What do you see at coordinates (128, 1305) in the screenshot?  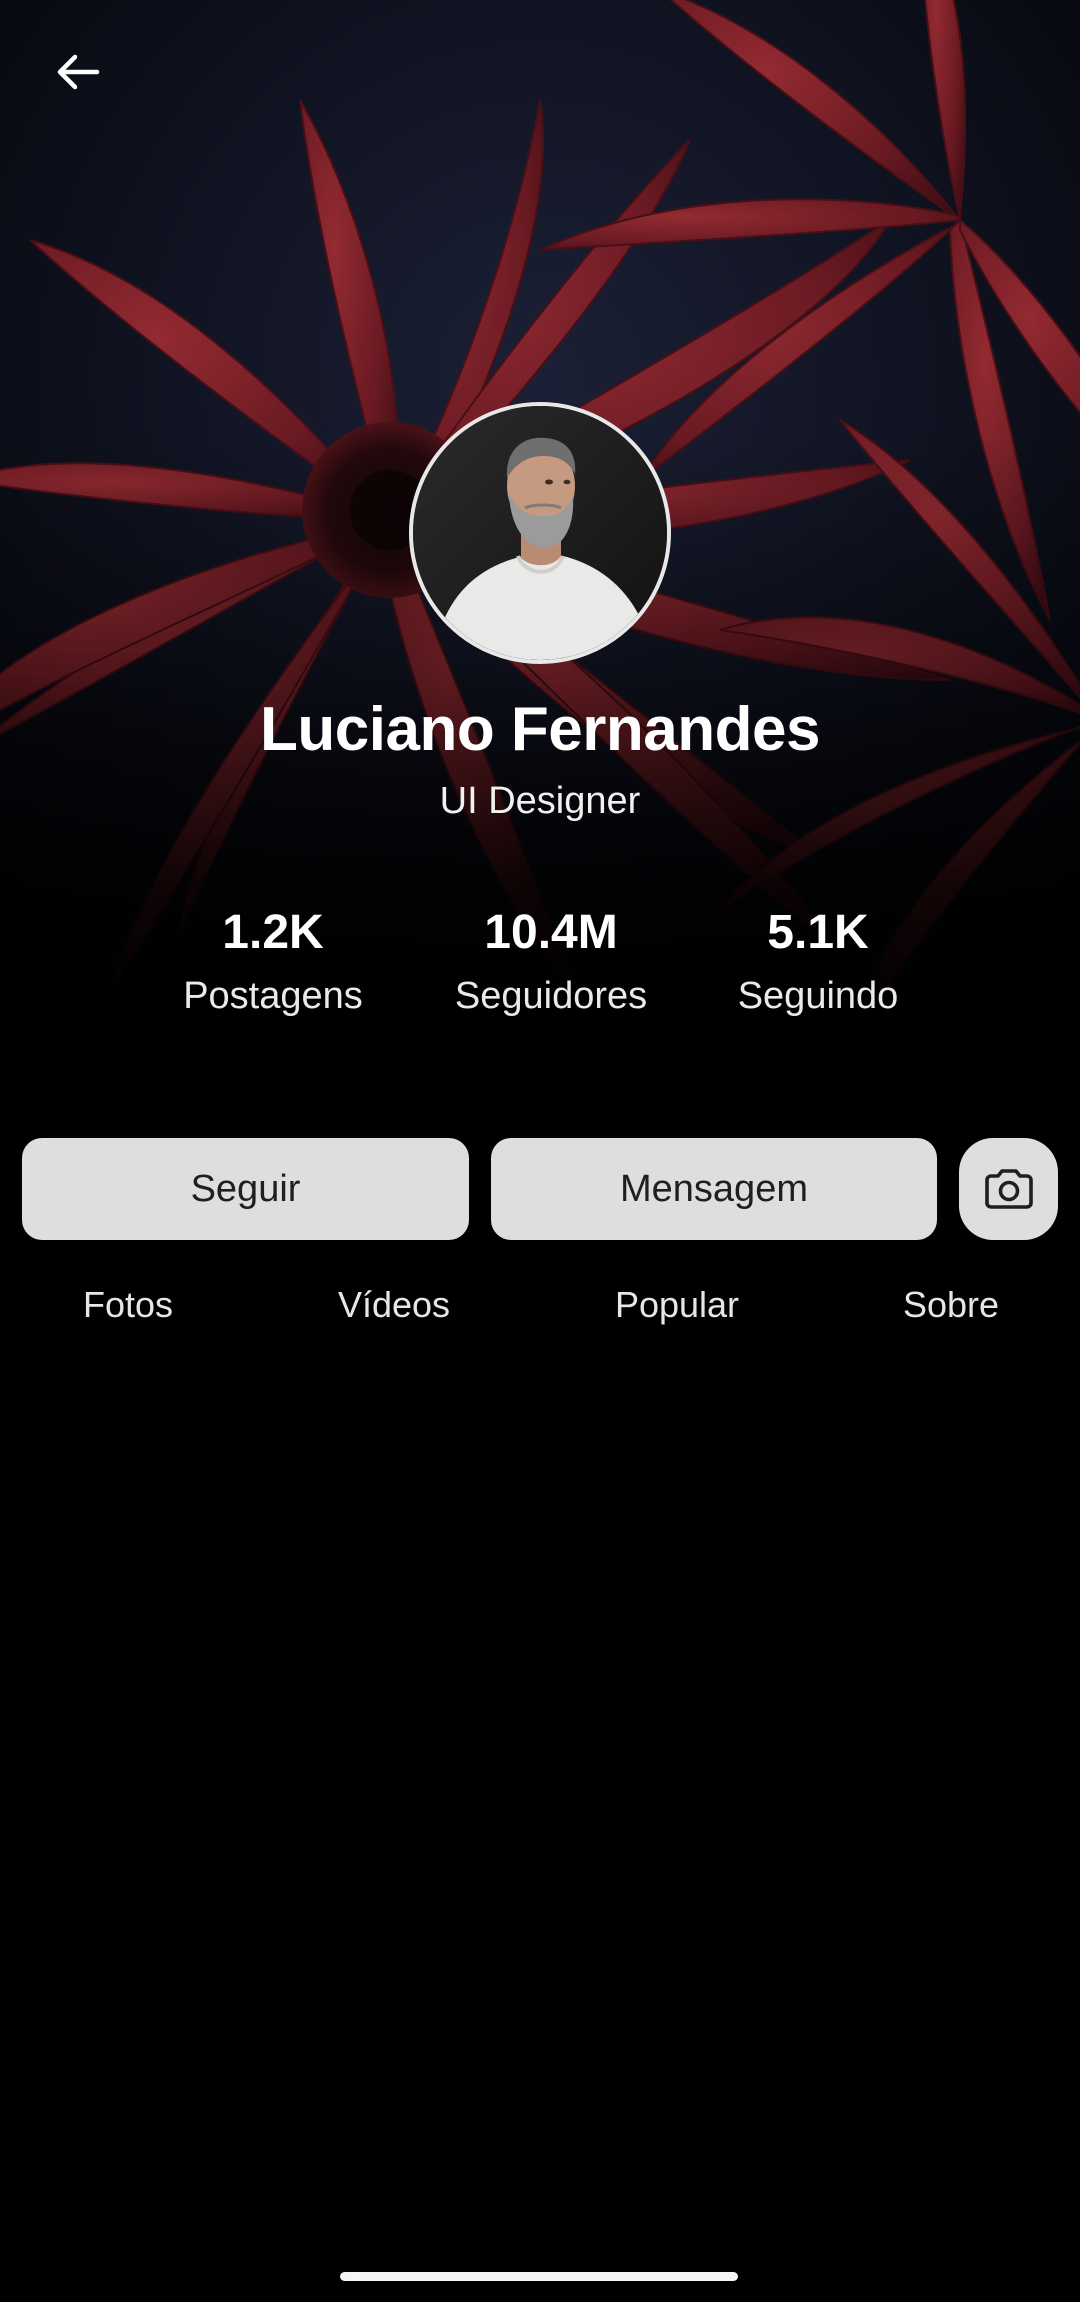 I see `tab-fotos: Fotos` at bounding box center [128, 1305].